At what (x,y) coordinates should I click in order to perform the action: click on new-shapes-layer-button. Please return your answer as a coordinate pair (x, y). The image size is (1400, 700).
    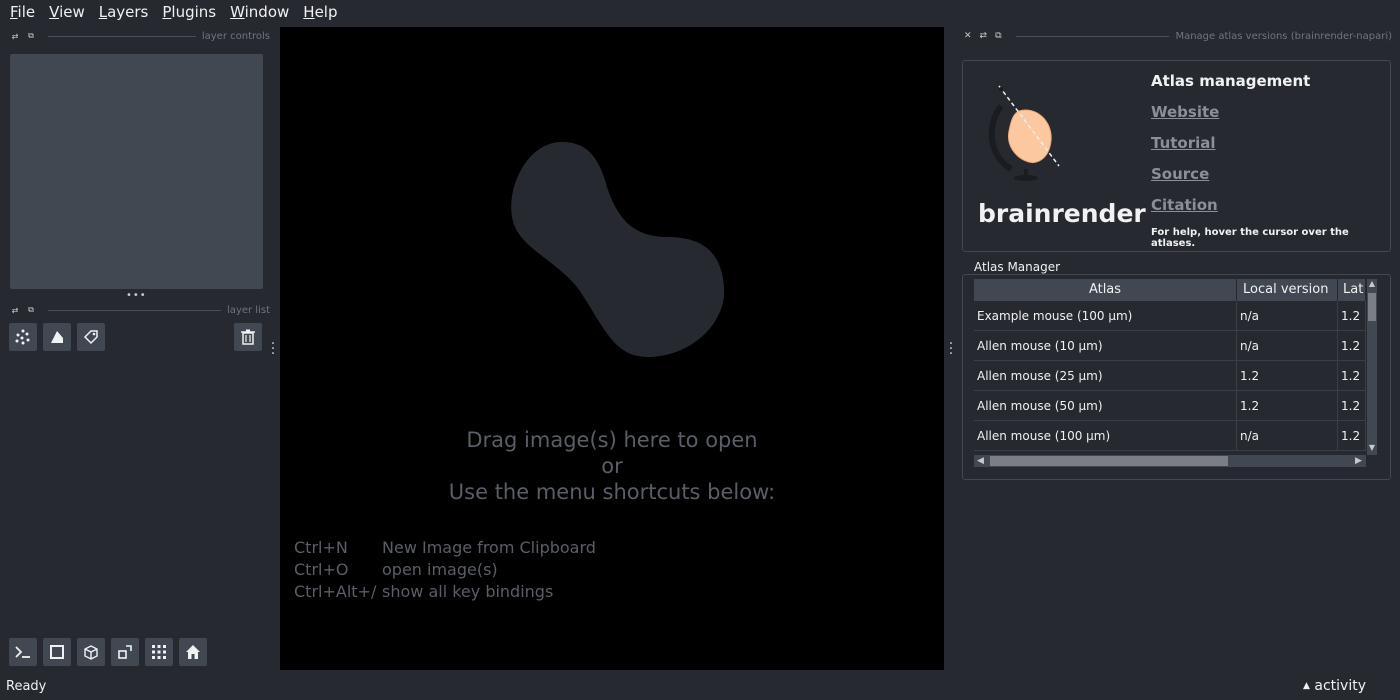
    Looking at the image, I should click on (57, 337).